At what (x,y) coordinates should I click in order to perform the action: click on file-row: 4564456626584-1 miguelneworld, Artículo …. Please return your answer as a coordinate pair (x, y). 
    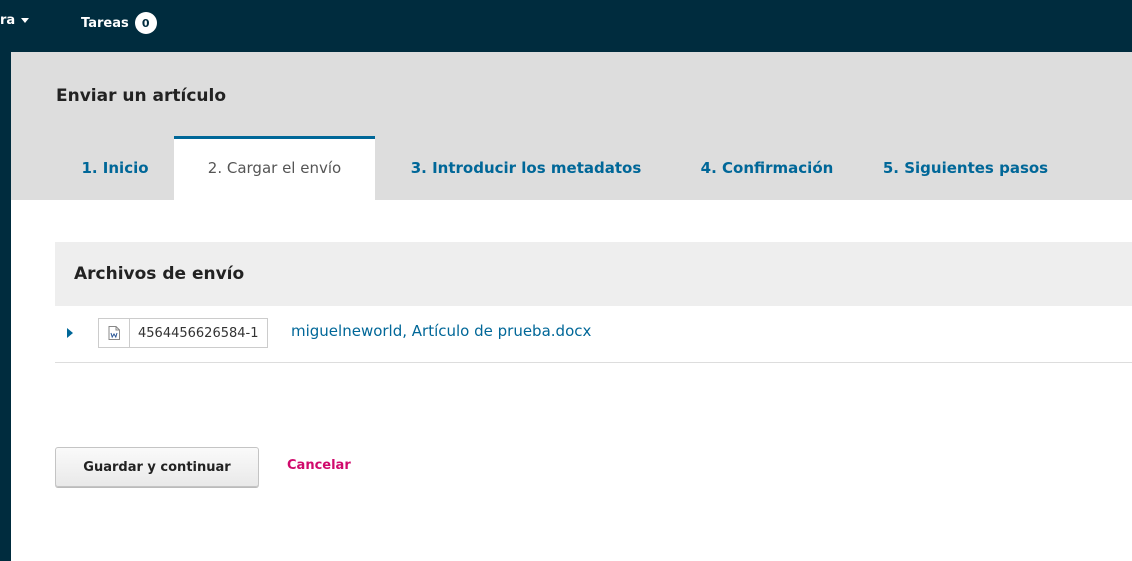
    Looking at the image, I should click on (593, 334).